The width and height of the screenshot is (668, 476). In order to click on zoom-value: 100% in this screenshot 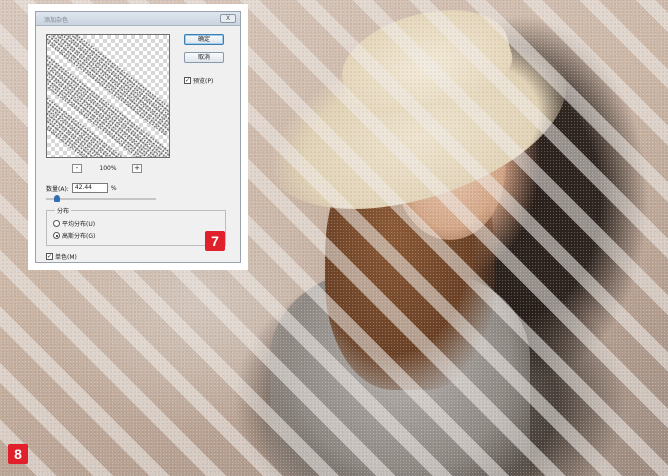, I will do `click(108, 168)`.